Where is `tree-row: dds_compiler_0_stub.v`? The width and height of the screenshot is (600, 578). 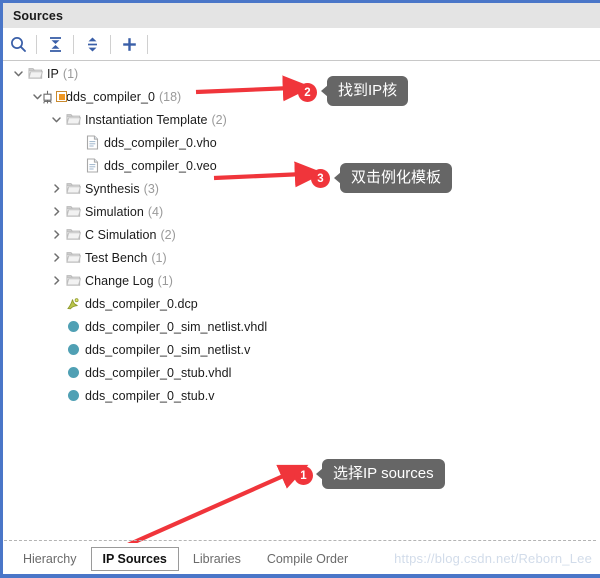 tree-row: dds_compiler_0_stub.v is located at coordinates (300, 395).